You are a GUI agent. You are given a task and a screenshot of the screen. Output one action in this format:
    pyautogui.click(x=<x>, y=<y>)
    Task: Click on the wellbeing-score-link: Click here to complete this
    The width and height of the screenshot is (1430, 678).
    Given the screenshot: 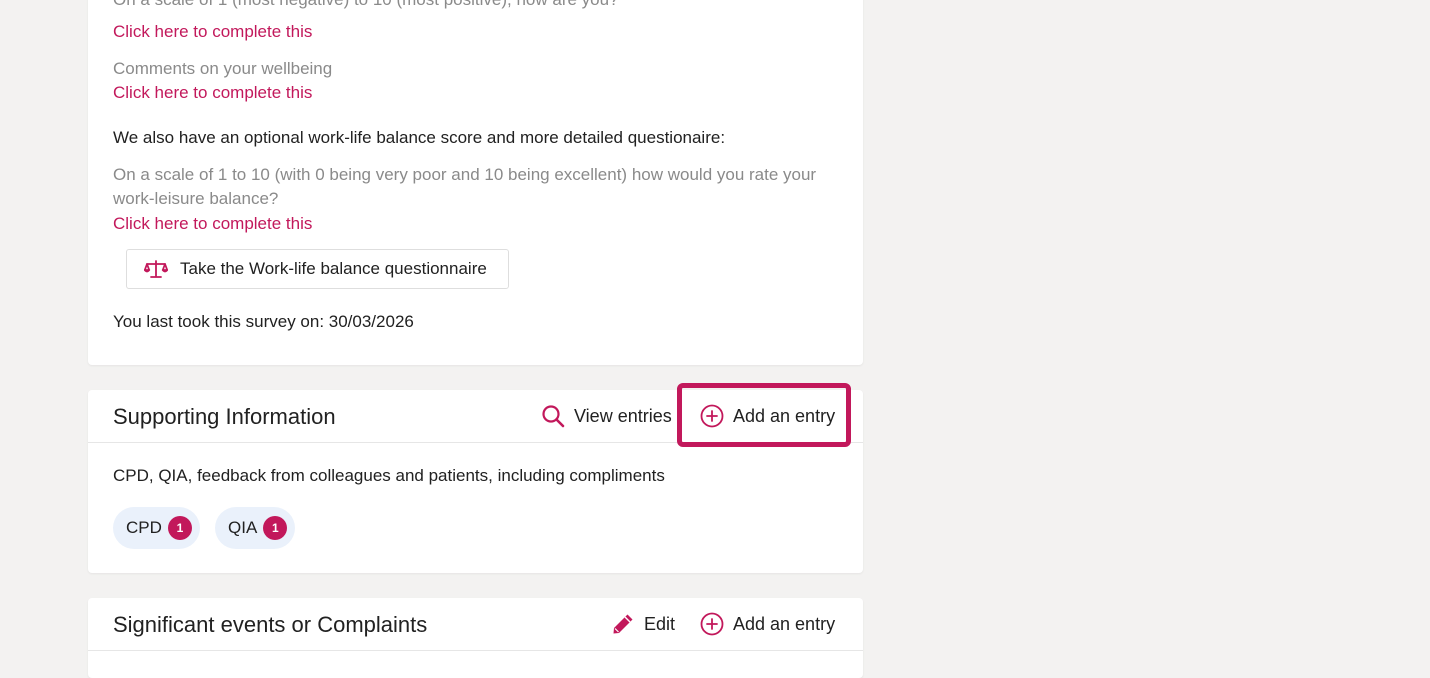 What is the action you would take?
    pyautogui.click(x=212, y=32)
    